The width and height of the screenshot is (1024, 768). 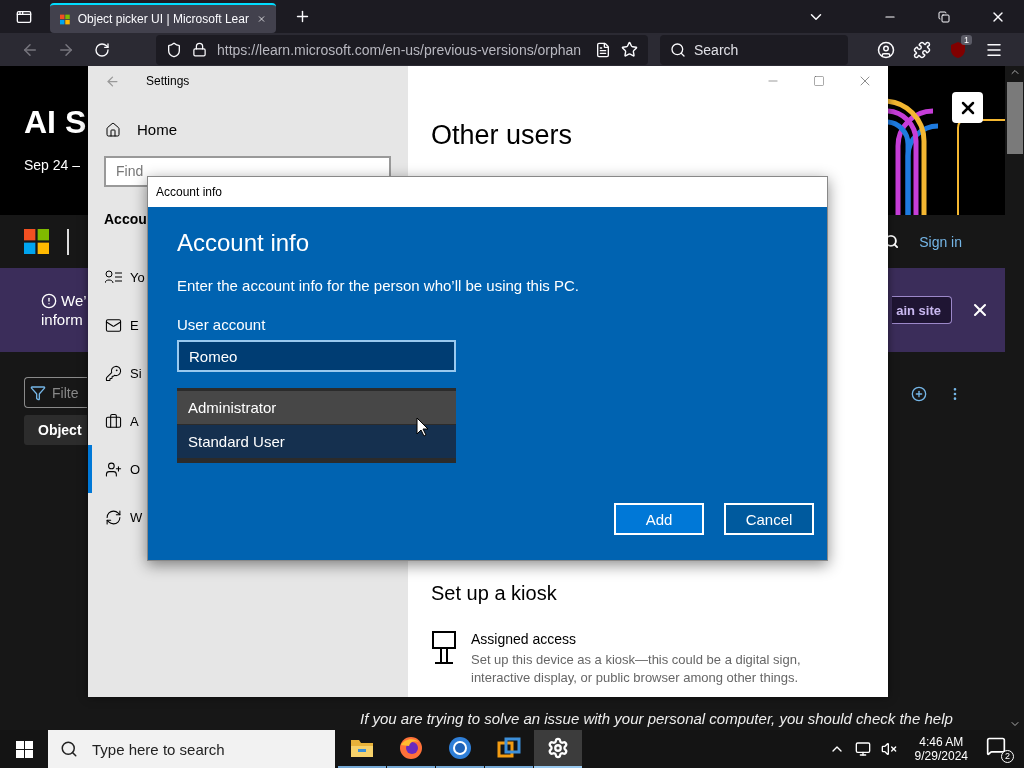 What do you see at coordinates (74, 300) in the screenshot?
I see `banner-text: We’` at bounding box center [74, 300].